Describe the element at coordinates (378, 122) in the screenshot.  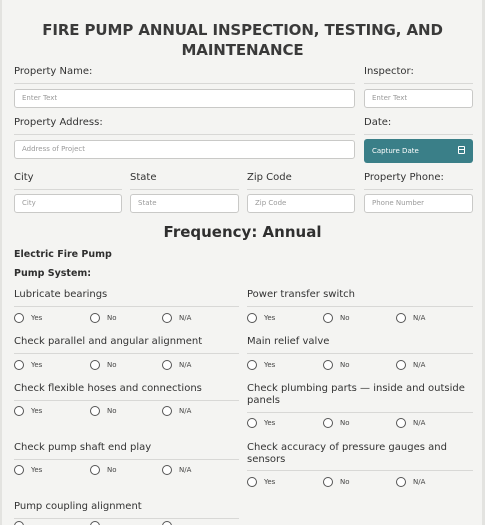
I see `date-label: Date:` at that location.